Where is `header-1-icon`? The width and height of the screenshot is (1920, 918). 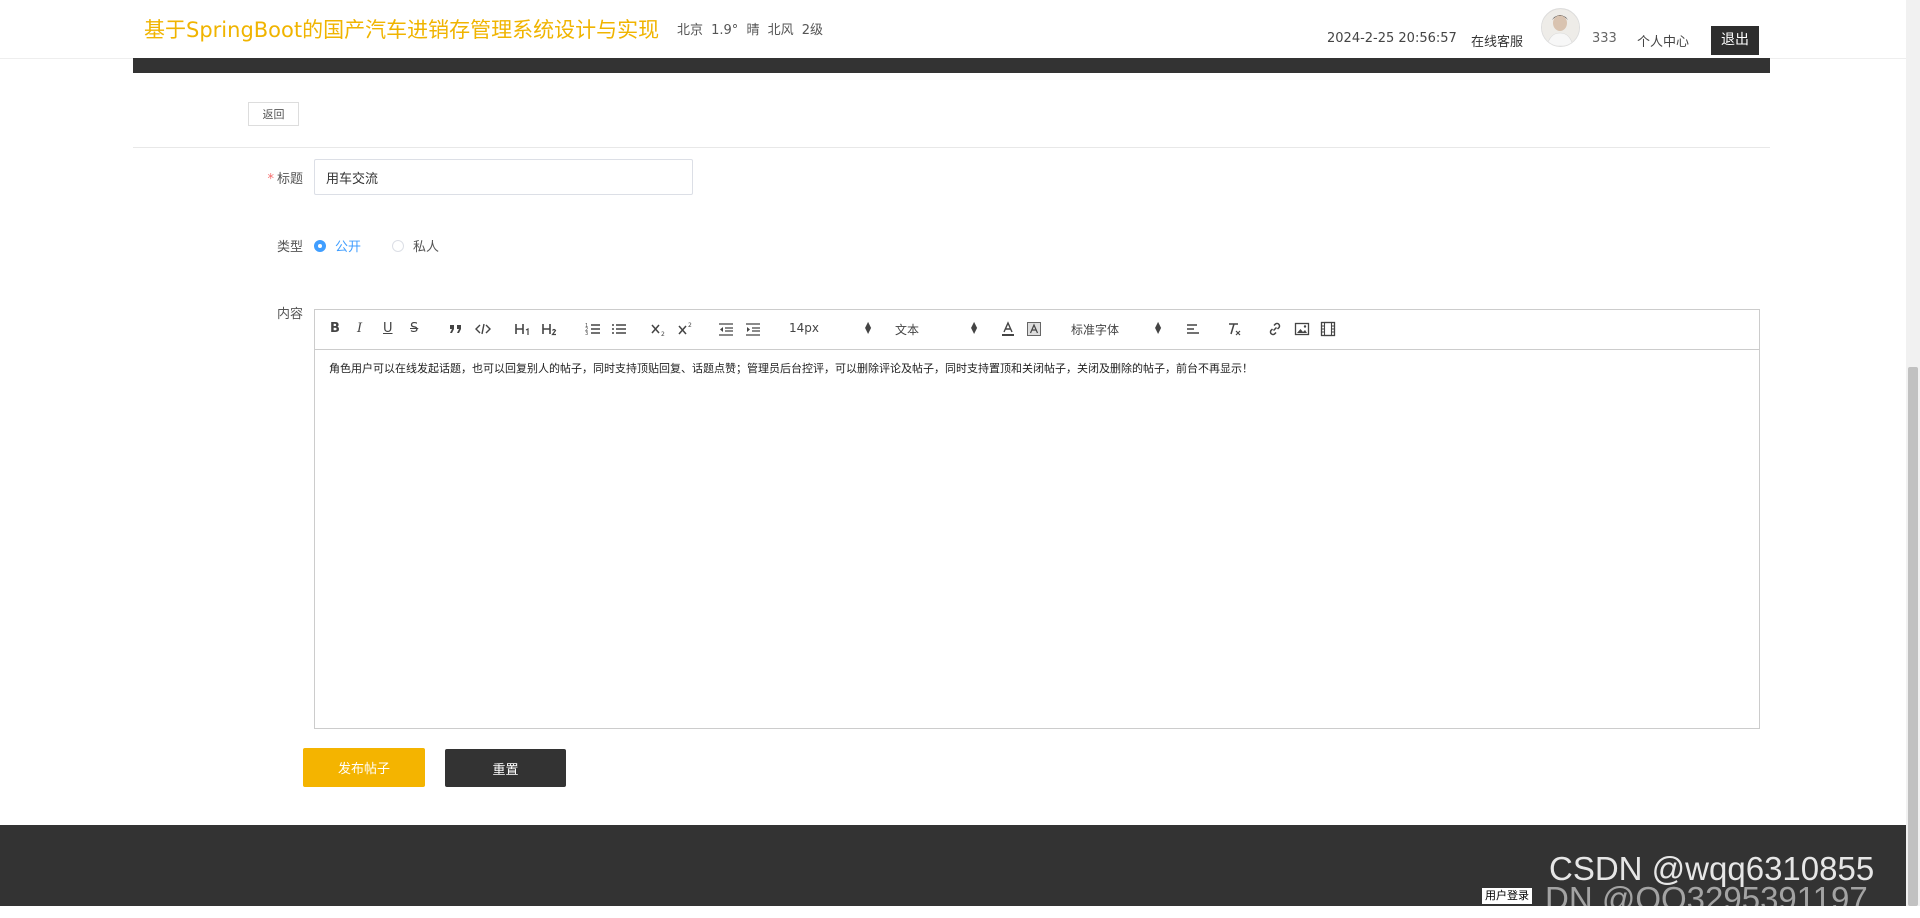 header-1-icon is located at coordinates (524, 329).